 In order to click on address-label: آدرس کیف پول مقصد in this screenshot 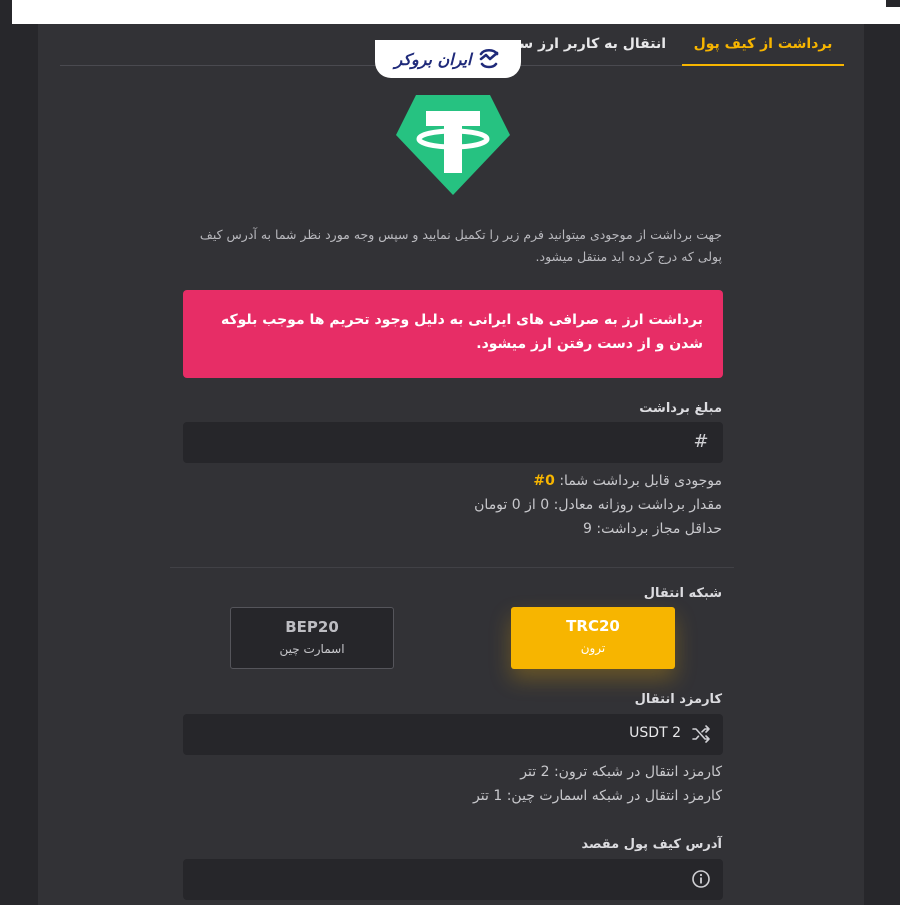, I will do `click(651, 844)`.